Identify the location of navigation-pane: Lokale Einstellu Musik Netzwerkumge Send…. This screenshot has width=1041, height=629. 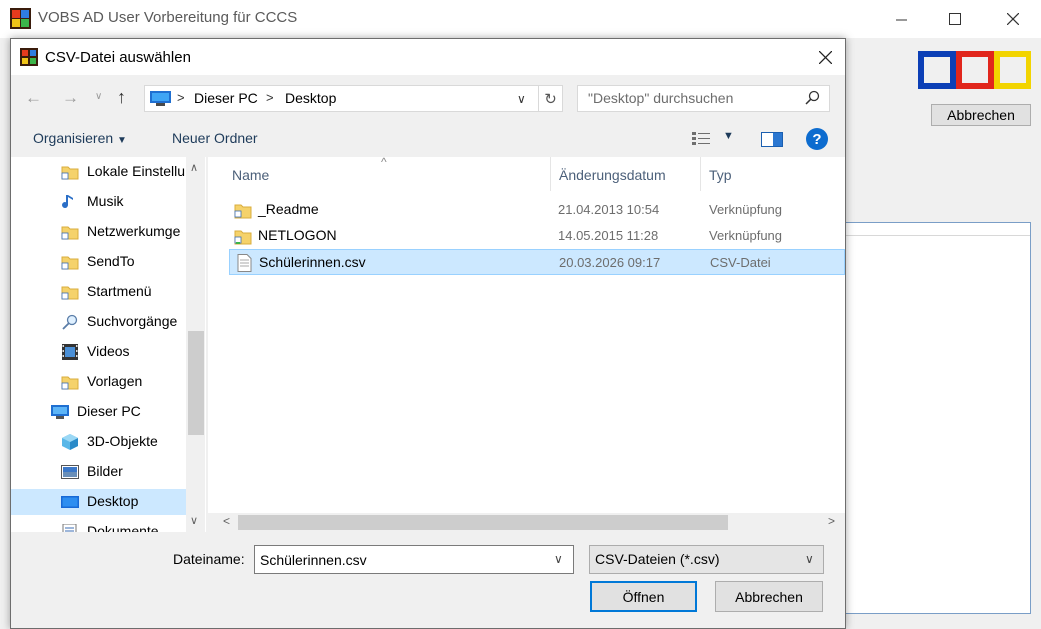
(108, 344).